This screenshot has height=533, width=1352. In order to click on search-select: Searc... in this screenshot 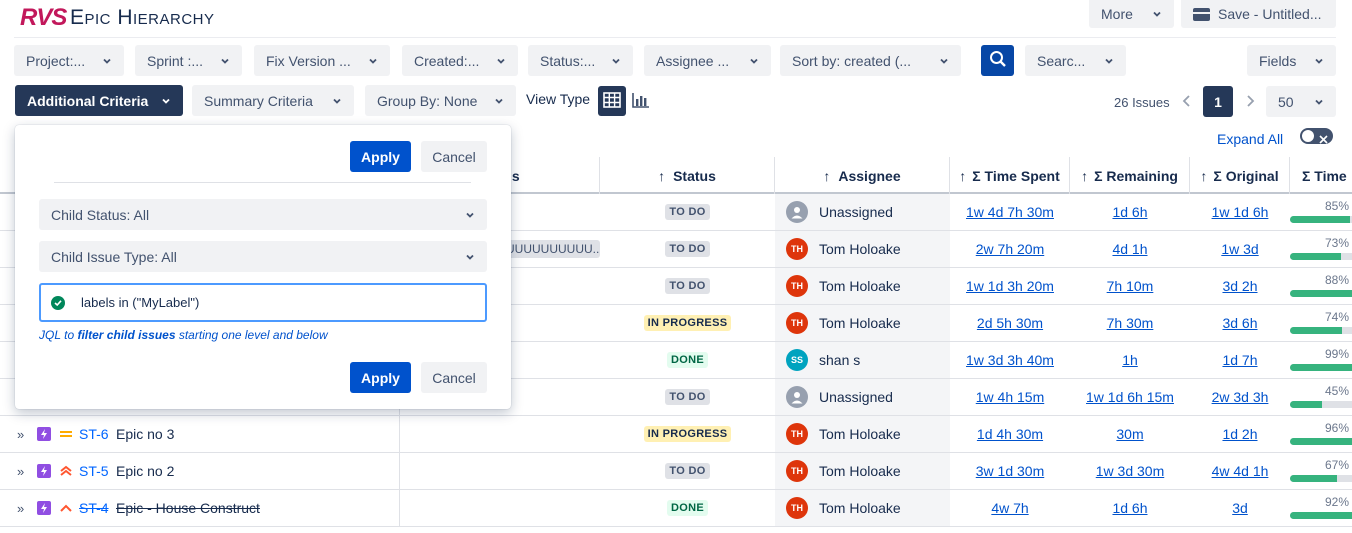, I will do `click(1075, 60)`.